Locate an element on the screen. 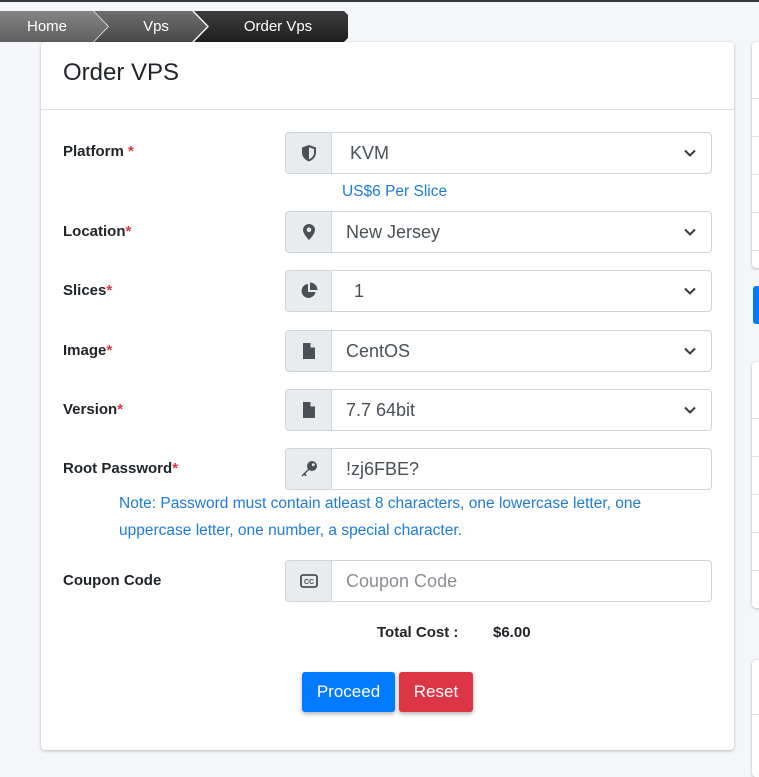  svg-text: CC is located at coordinates (308, 582).